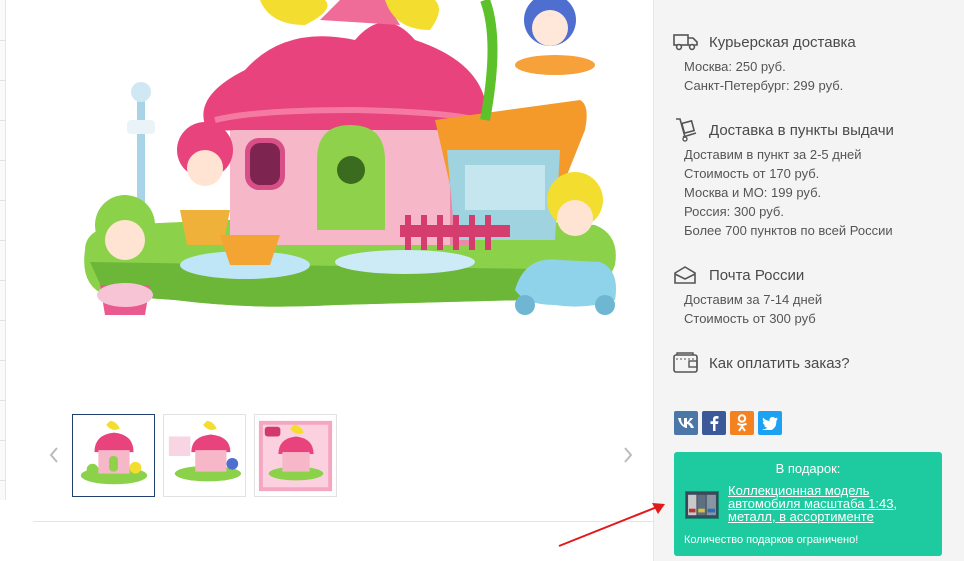 The image size is (964, 561). Describe the element at coordinates (728, 423) in the screenshot. I see `social-share-bar` at that location.